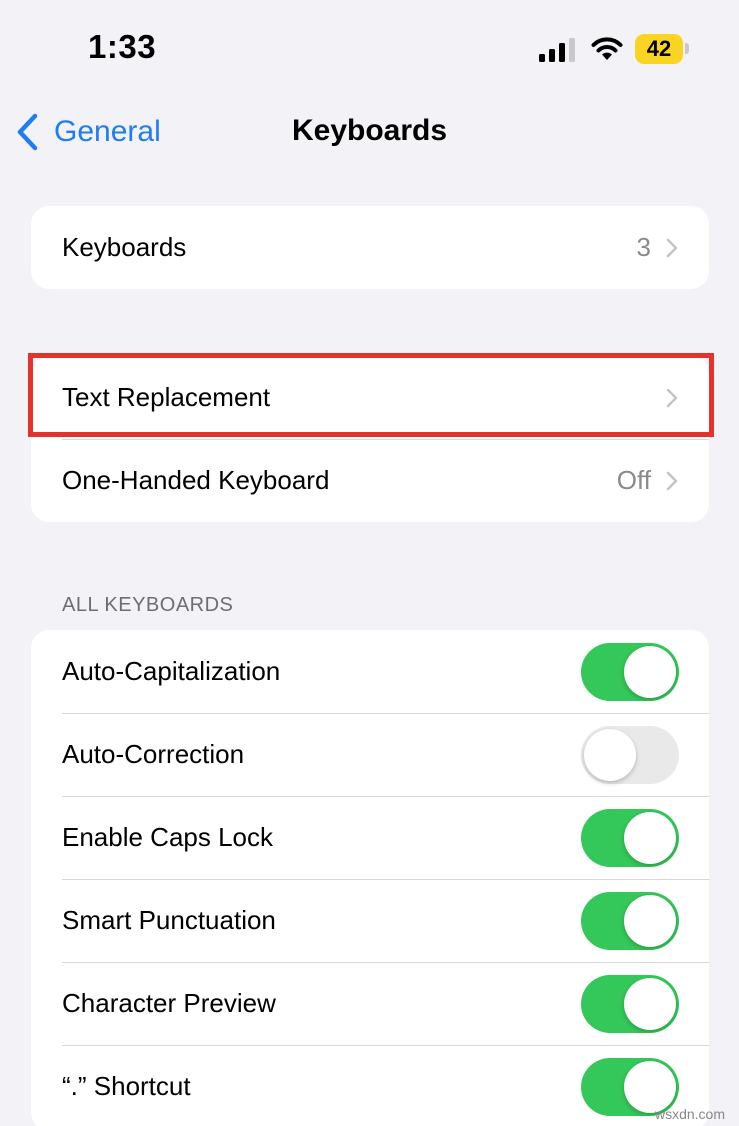 This screenshot has height=1126, width=739. What do you see at coordinates (370, 480) in the screenshot?
I see `one-handed-keyboard-row: One-Handed Keyboard Off` at bounding box center [370, 480].